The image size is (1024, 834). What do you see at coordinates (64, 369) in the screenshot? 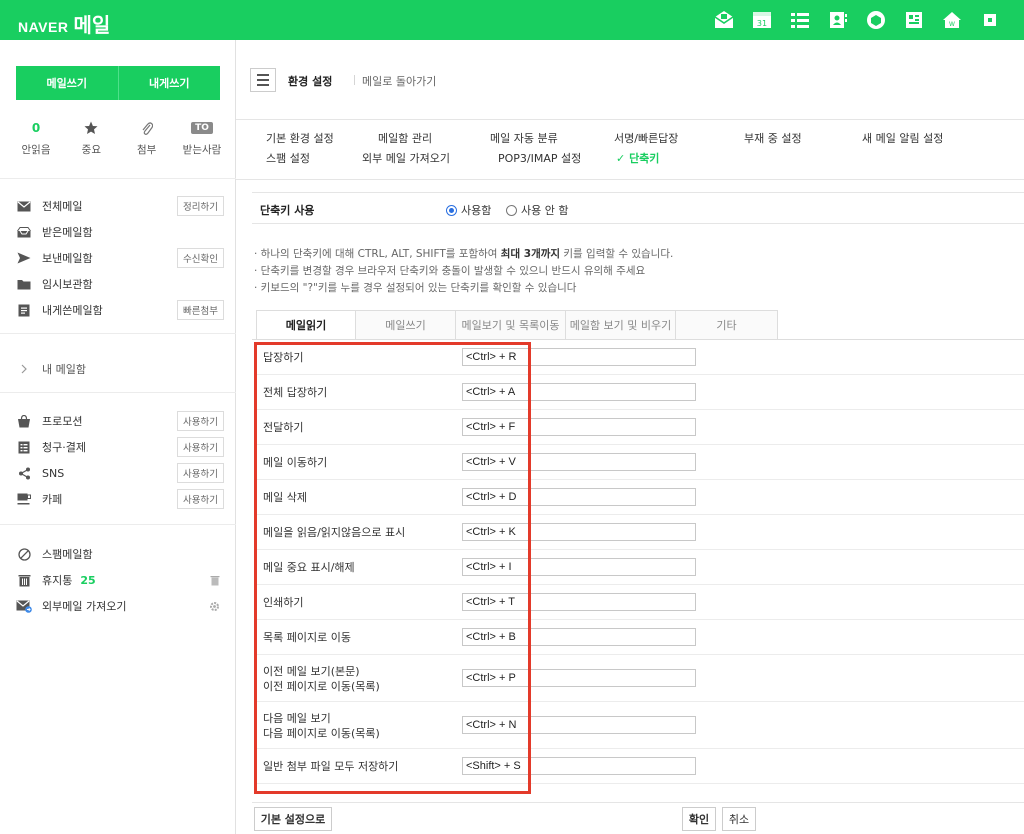
I see `my-mailbox-label: 내 메일함` at bounding box center [64, 369].